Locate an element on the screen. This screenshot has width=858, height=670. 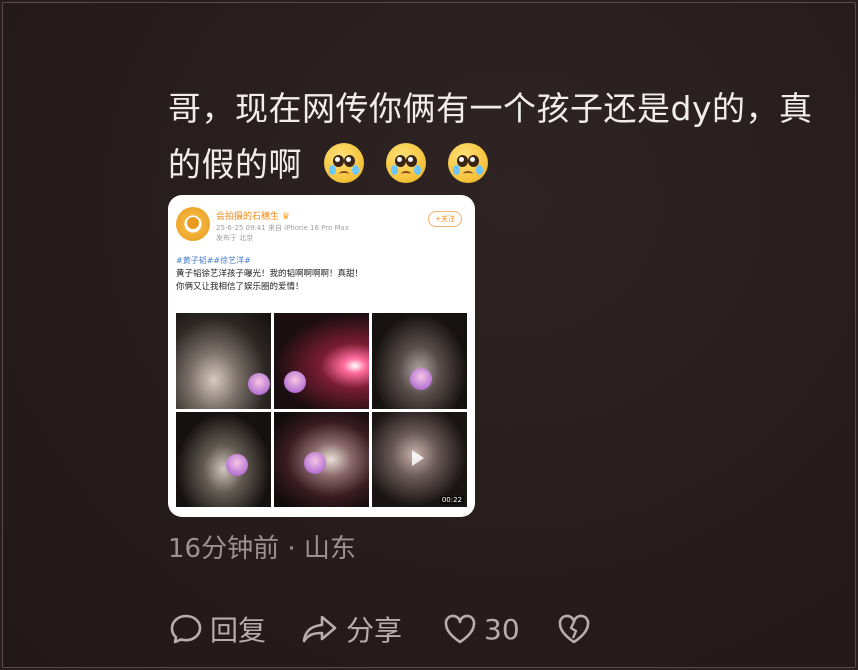
video-thumbnail: 00:22 is located at coordinates (419, 459).